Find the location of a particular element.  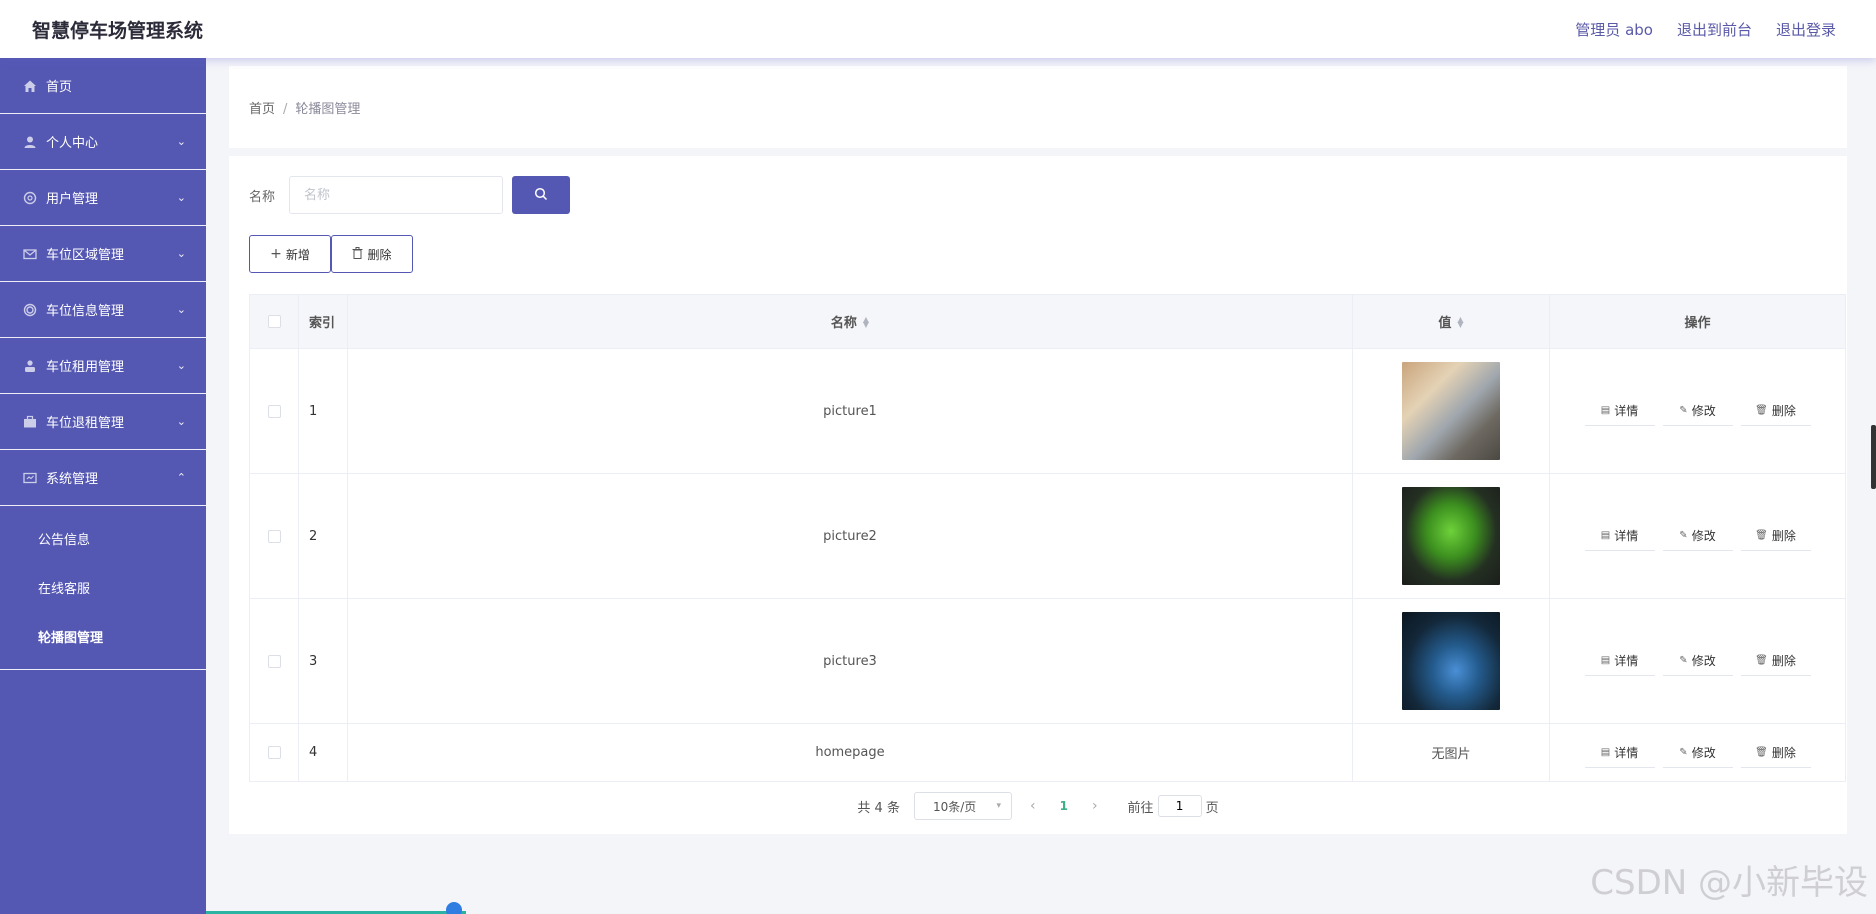

page-size-value: 10条/页 is located at coordinates (954, 806).